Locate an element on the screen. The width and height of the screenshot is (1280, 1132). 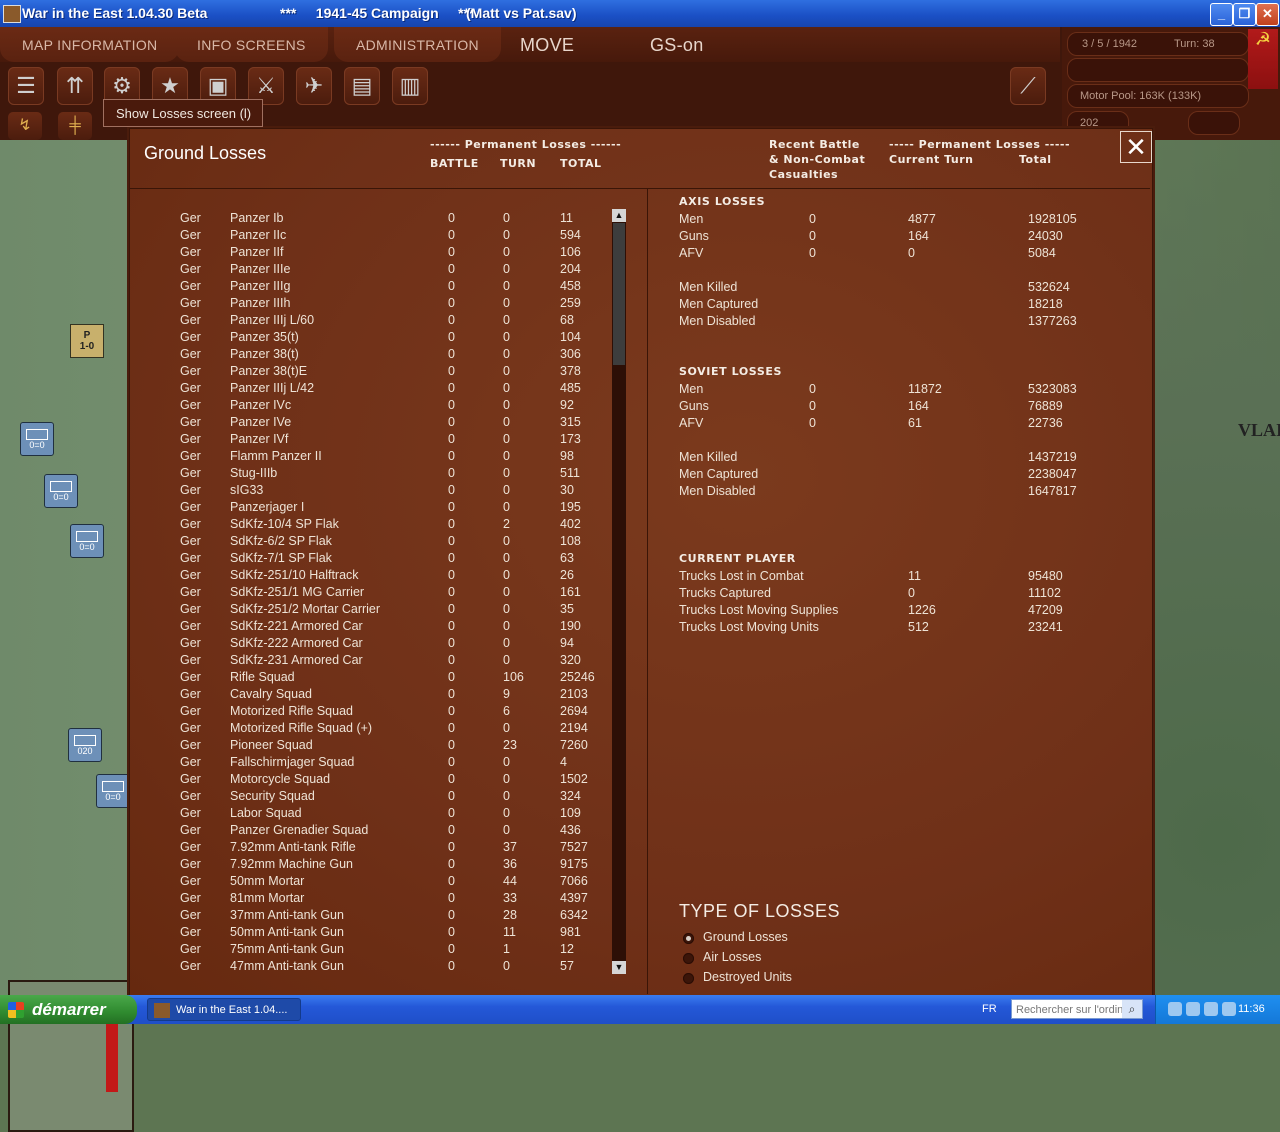
table-row: Ger SdKfz-251/1 MG Carrier 0 0 161 is located at coordinates (375, 593).